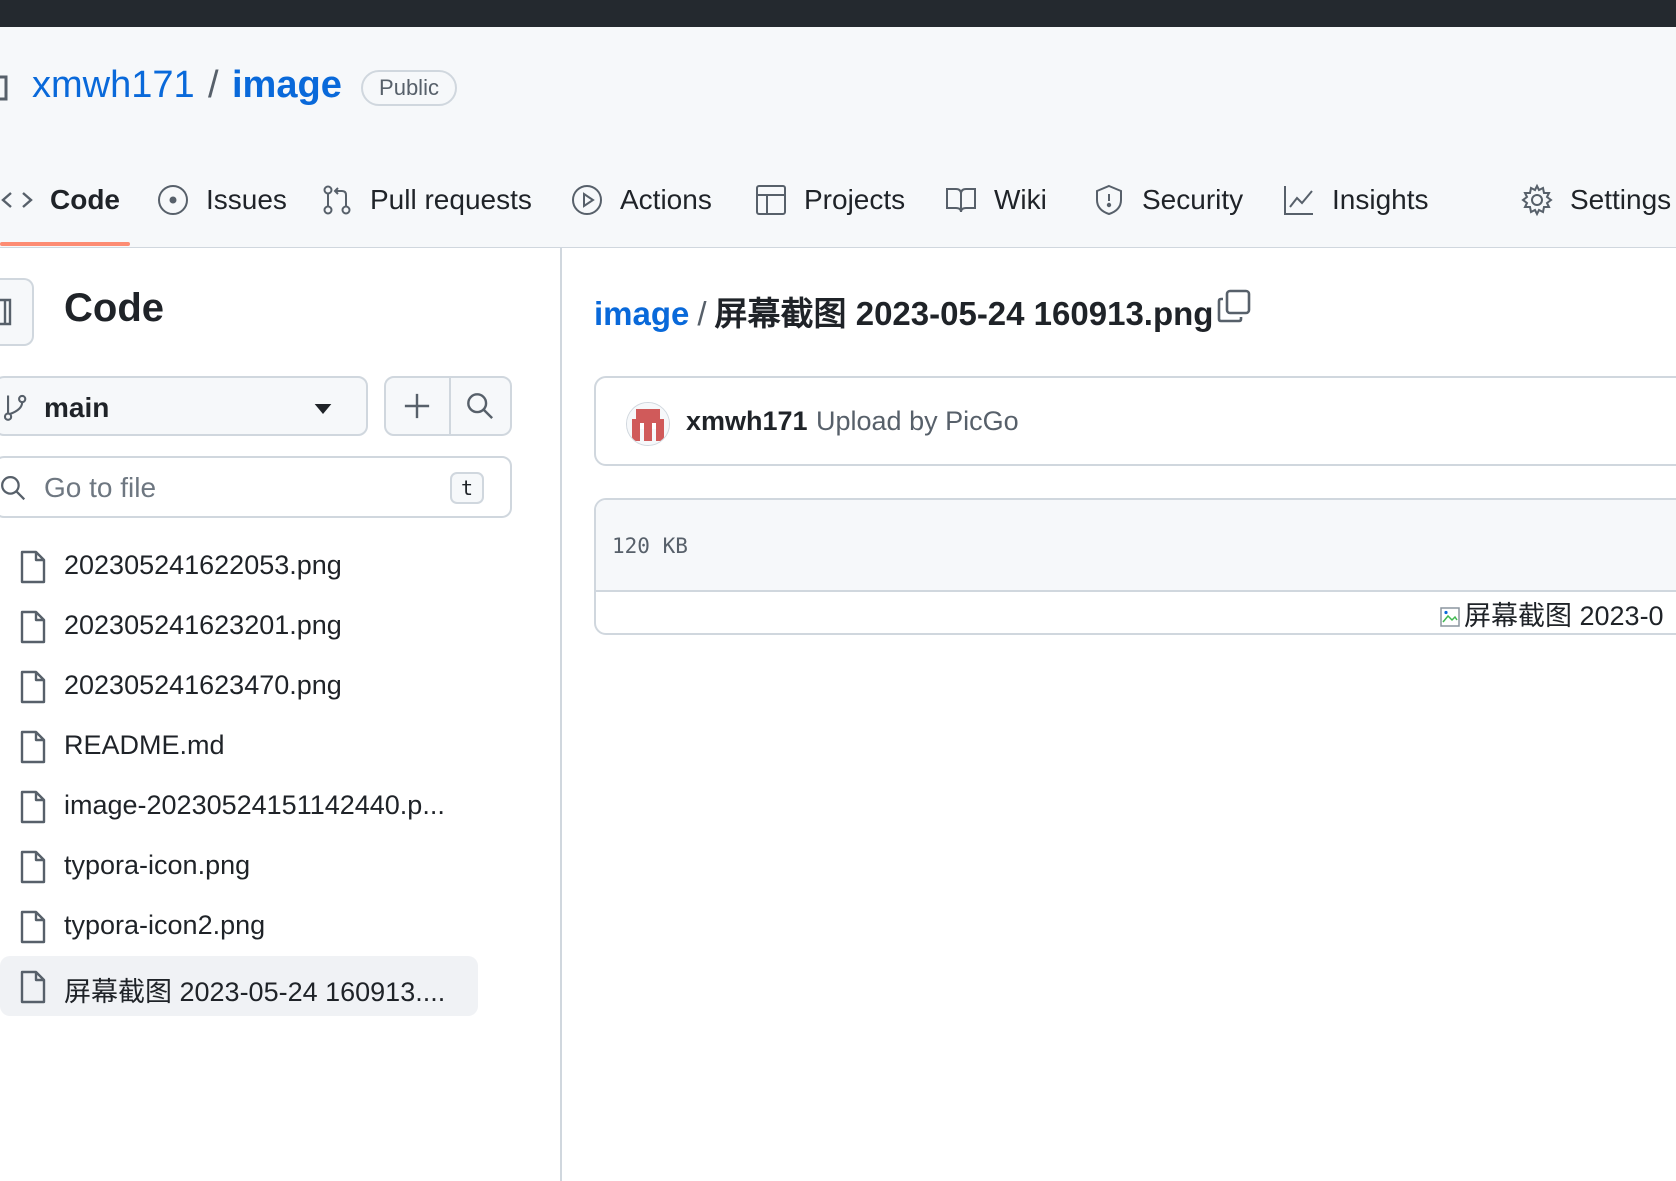  Describe the element at coordinates (203, 625) in the screenshot. I see `file-name: 202305241623201.png` at that location.